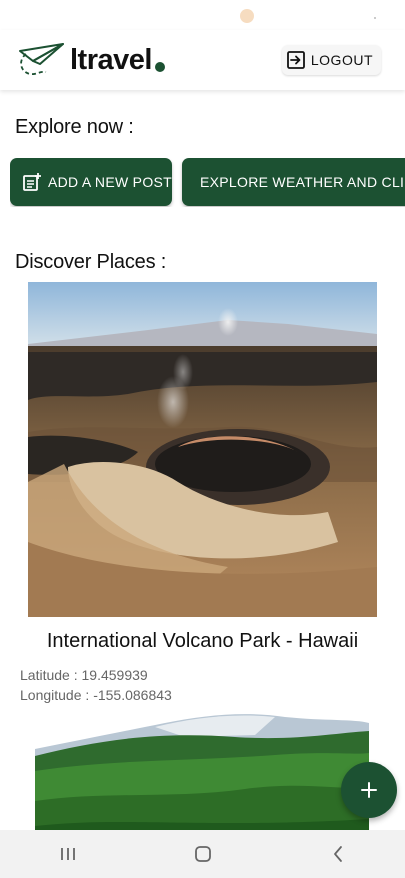 The width and height of the screenshot is (405, 878). I want to click on back-button, so click(338, 854).